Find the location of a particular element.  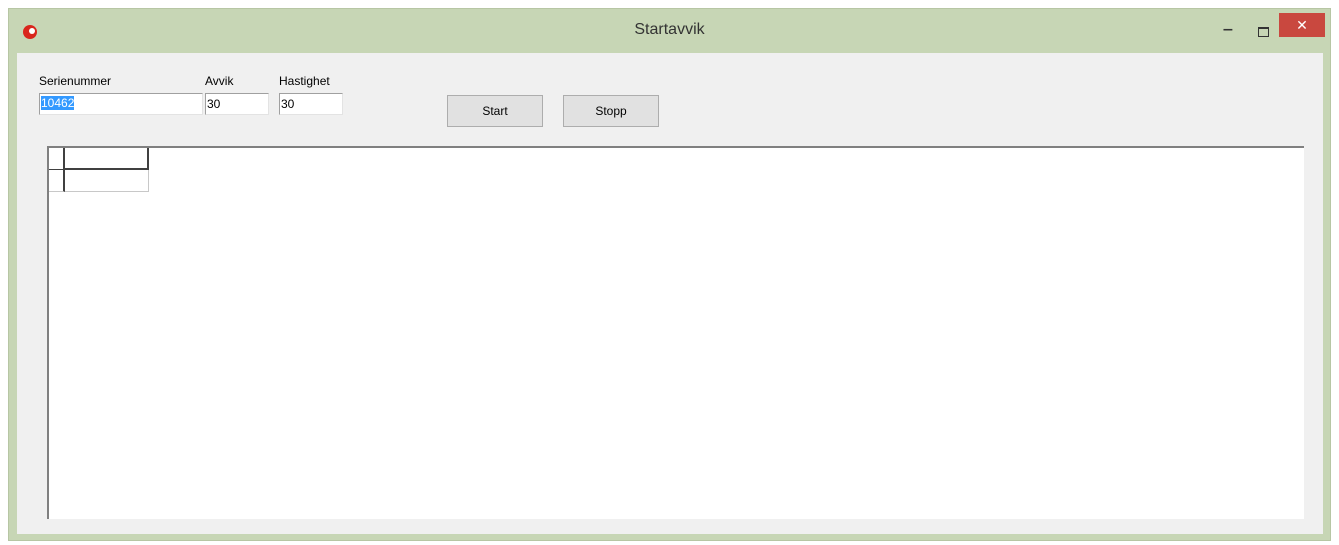

window-title: Startavvik is located at coordinates (669, 29).